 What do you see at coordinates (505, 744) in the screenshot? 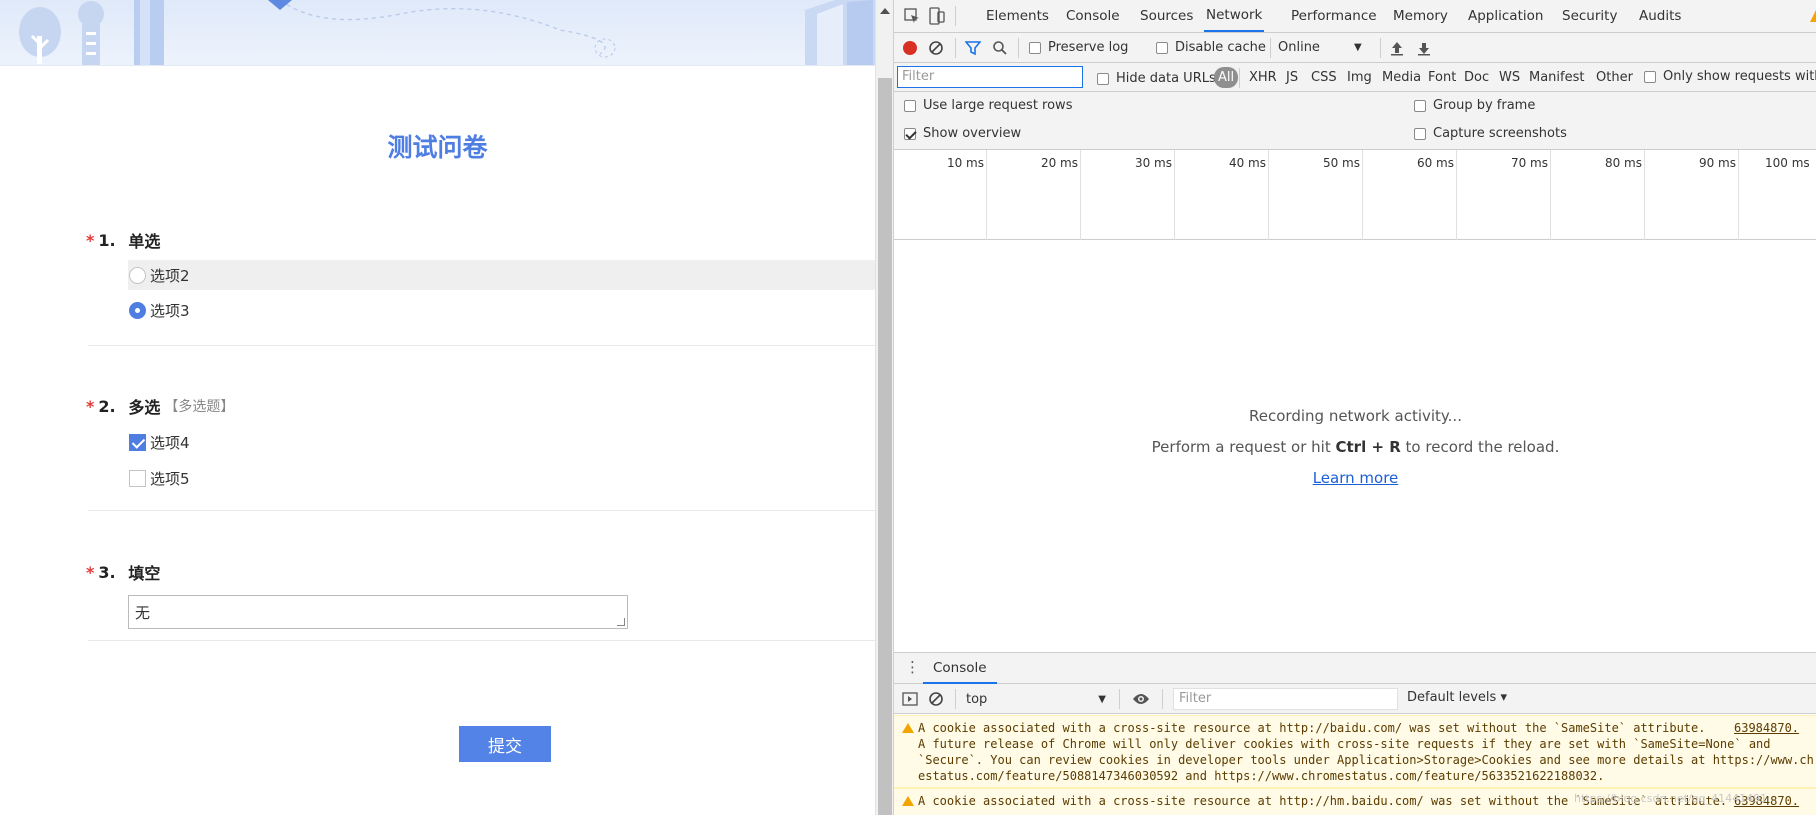
I see `submit-button: 提交` at bounding box center [505, 744].